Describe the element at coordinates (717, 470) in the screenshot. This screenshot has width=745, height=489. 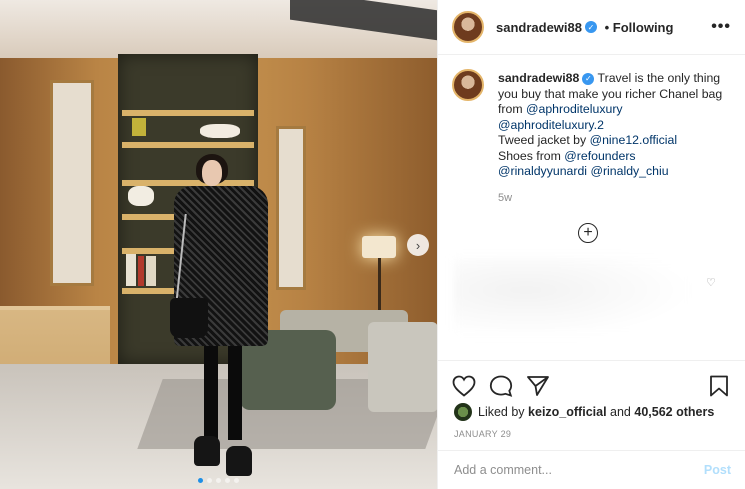
I see `post-button: Post` at that location.